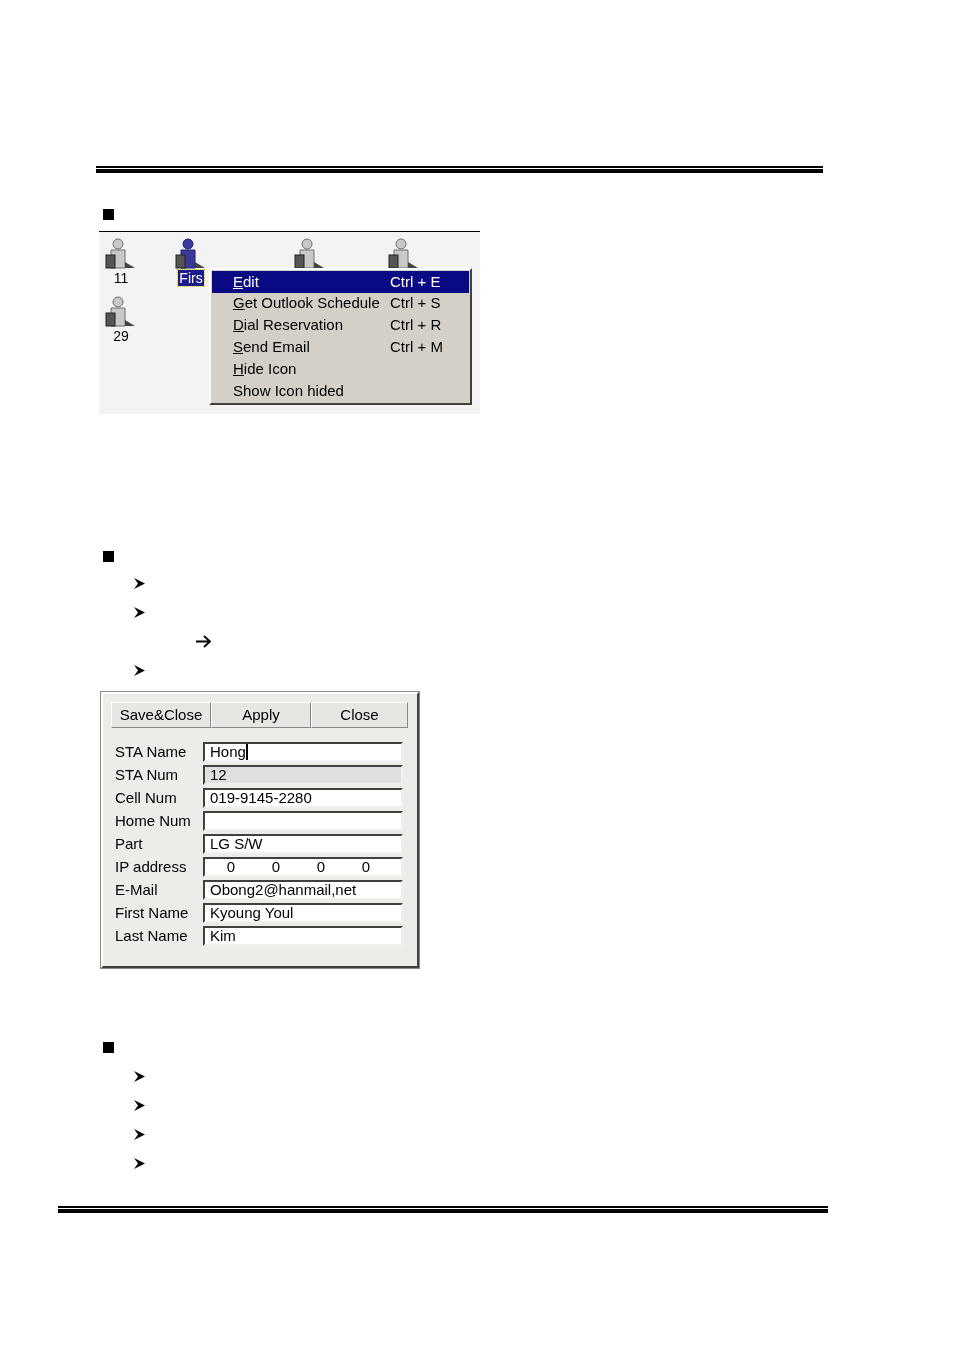 This screenshot has height=1351, width=954. What do you see at coordinates (261, 715) in the screenshot?
I see `dialog-button: Apply` at bounding box center [261, 715].